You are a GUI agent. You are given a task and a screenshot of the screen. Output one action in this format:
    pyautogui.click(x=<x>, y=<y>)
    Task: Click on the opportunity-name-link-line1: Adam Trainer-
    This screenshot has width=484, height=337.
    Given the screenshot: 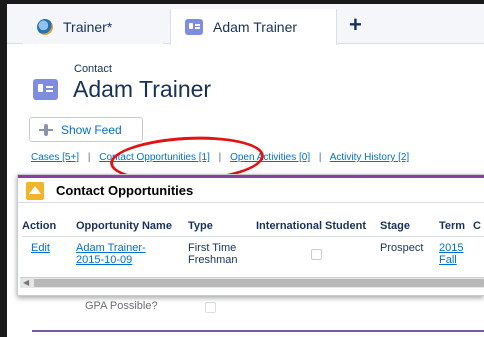 What is the action you would take?
    pyautogui.click(x=111, y=248)
    